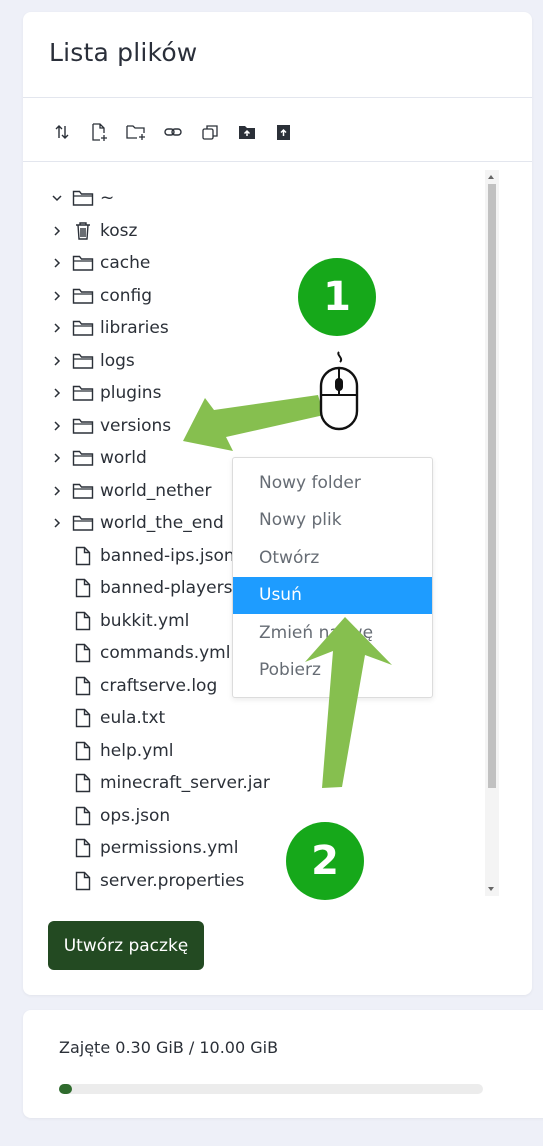  I want to click on folder-row: kosz, so click(92, 231).